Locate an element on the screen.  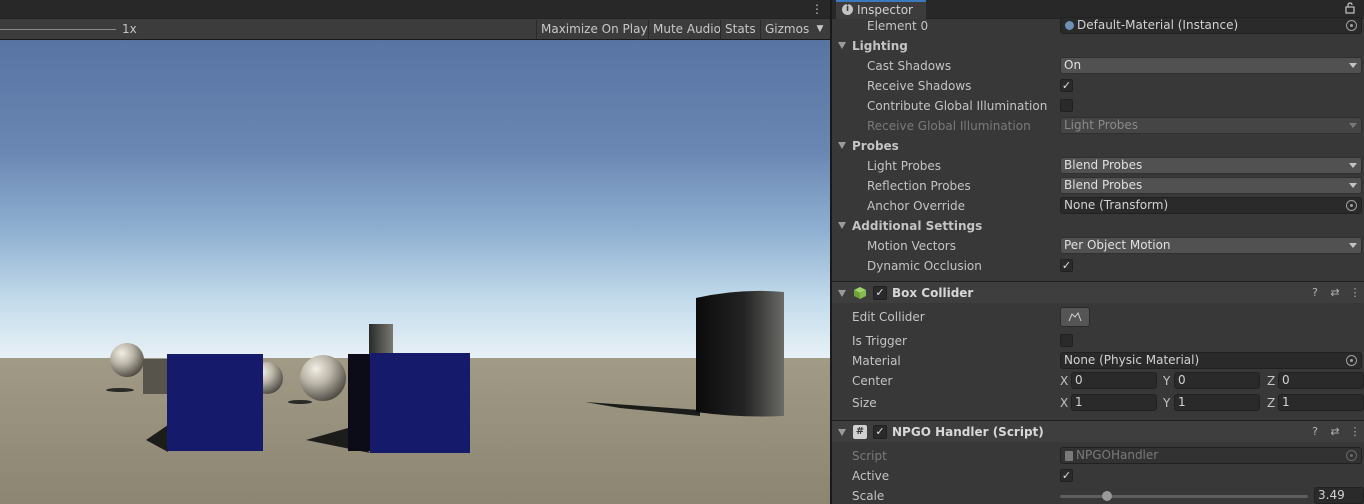
probes-foldout: Probes is located at coordinates (1098, 146).